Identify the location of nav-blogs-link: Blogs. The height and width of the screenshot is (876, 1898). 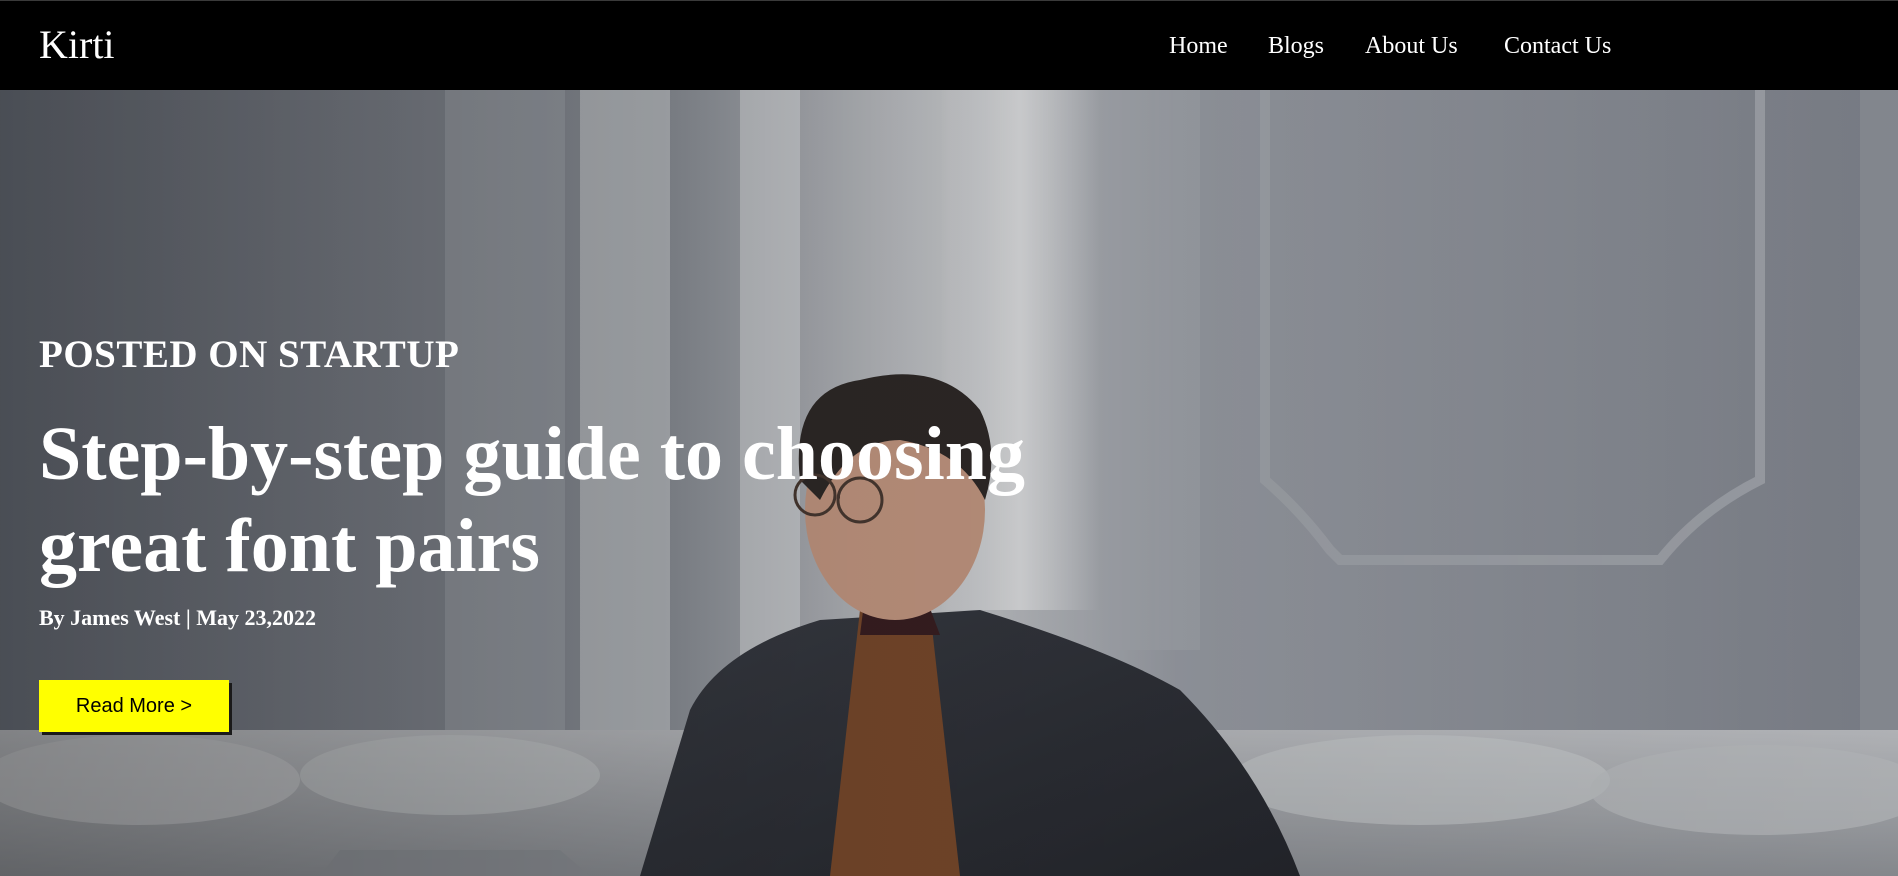
(1296, 46).